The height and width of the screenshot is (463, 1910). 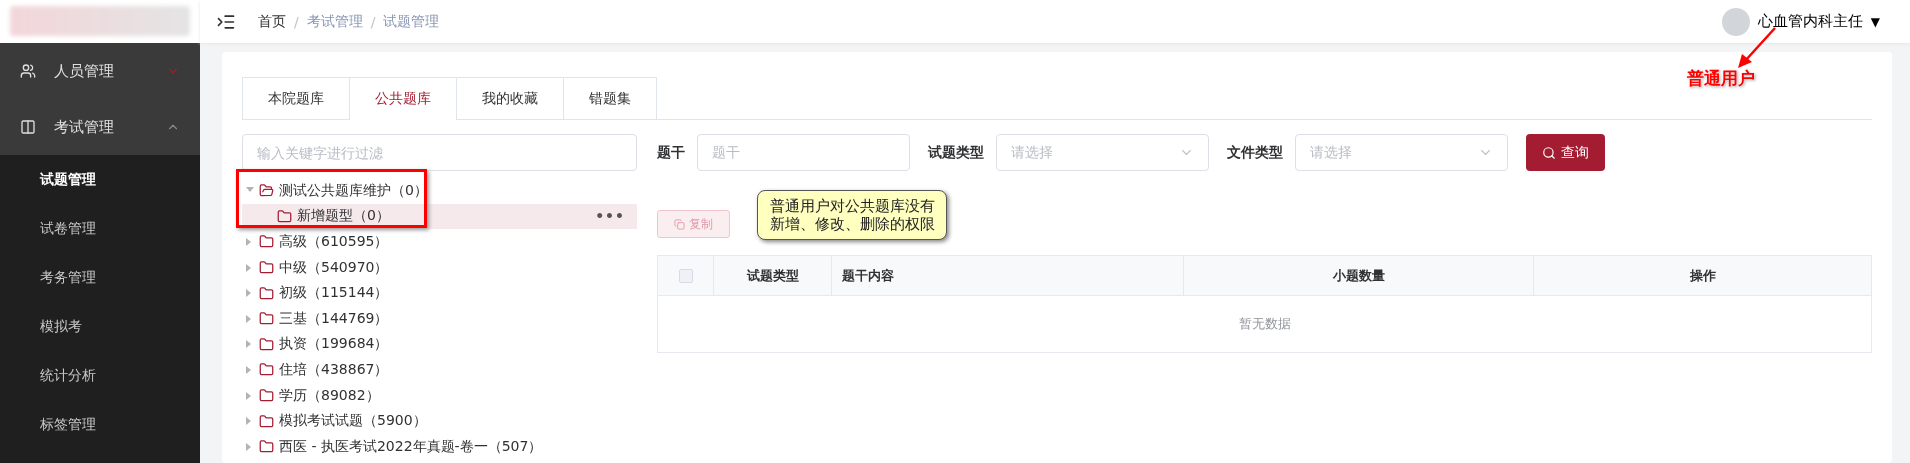 I want to click on tree-item: 学历（89082）, so click(x=439, y=395).